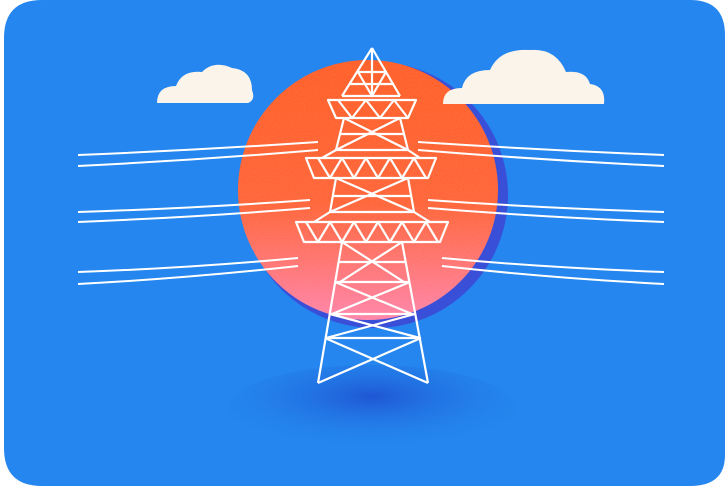  I want to click on ground-shadow, so click(372, 410).